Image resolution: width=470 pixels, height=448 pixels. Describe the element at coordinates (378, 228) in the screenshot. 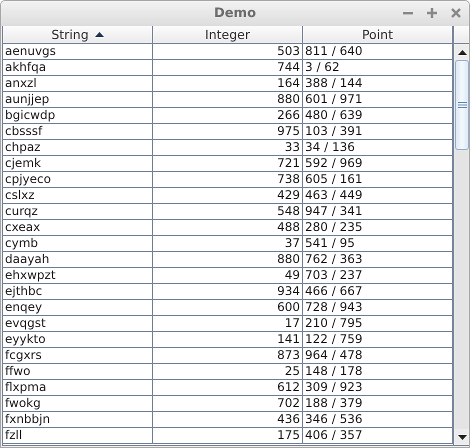

I see `table-cell: 280 / 235` at that location.